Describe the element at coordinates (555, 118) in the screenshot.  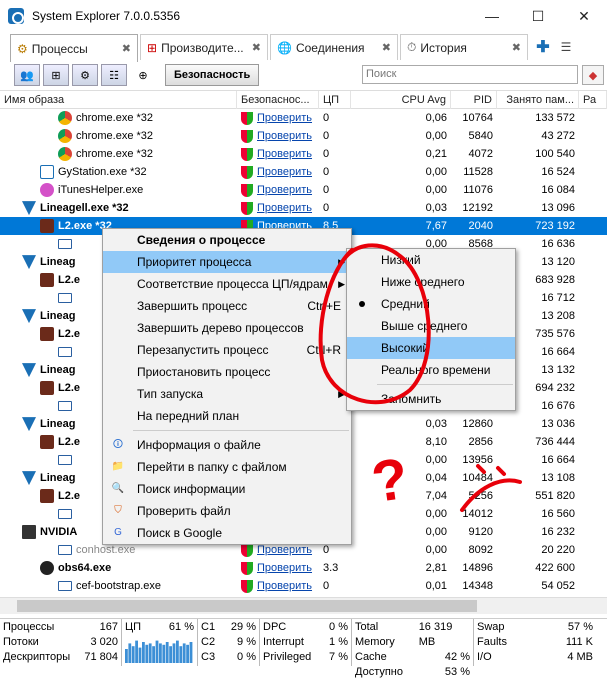
I see `memory-cell: 133 572` at that location.